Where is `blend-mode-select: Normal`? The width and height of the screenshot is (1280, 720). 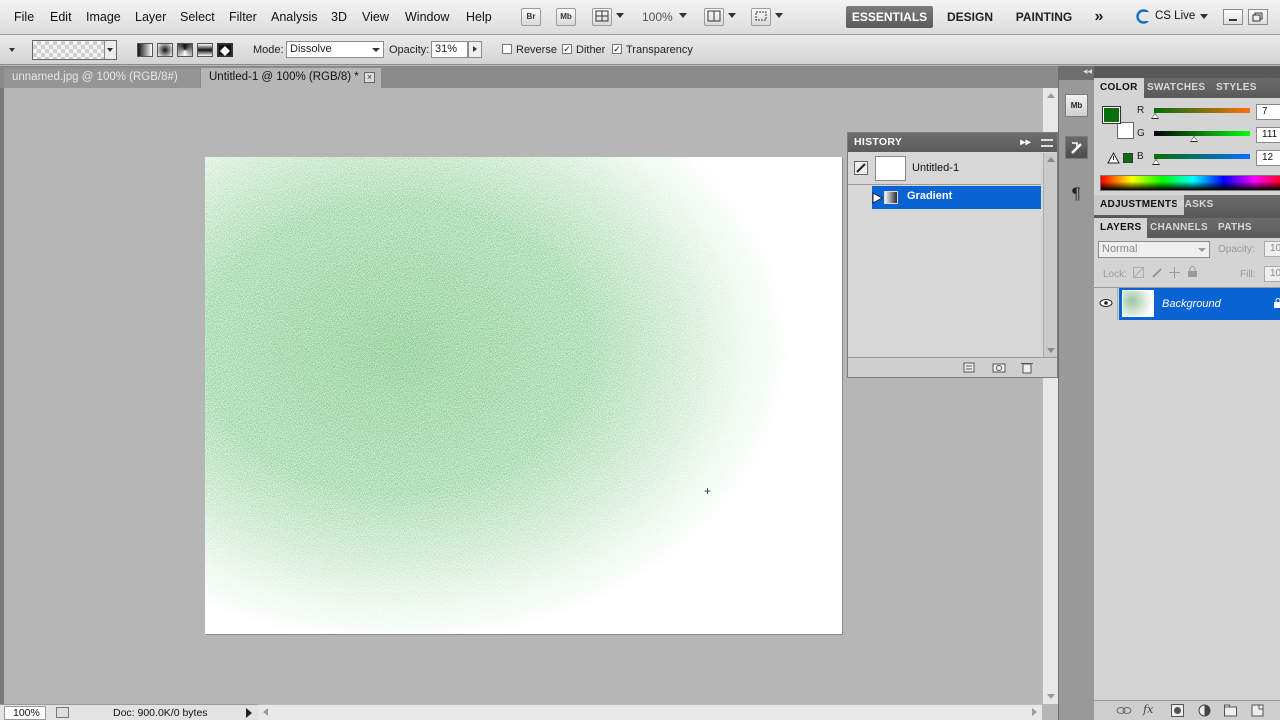 blend-mode-select: Normal is located at coordinates (1154, 249).